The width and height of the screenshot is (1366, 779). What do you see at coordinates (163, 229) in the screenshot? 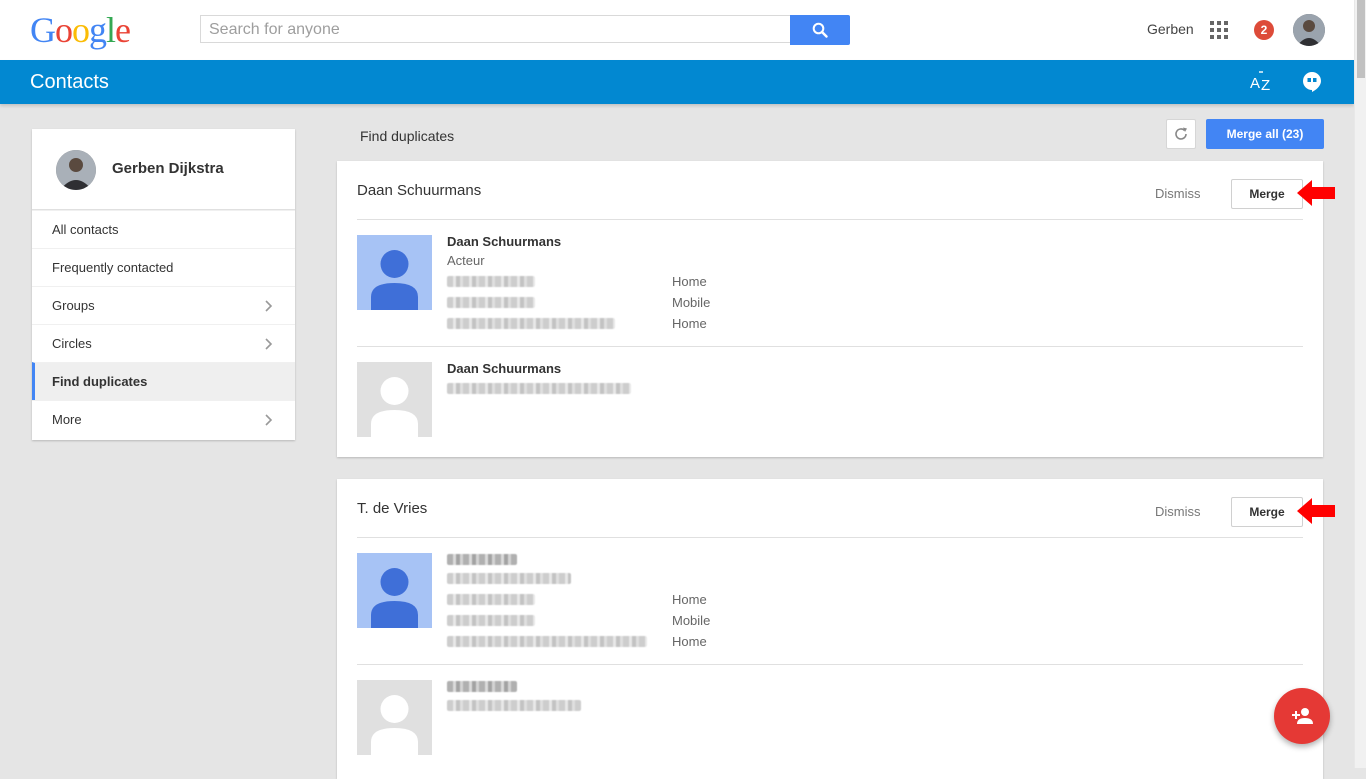
I see `sidebar-item-all-contacts: All contacts` at bounding box center [163, 229].